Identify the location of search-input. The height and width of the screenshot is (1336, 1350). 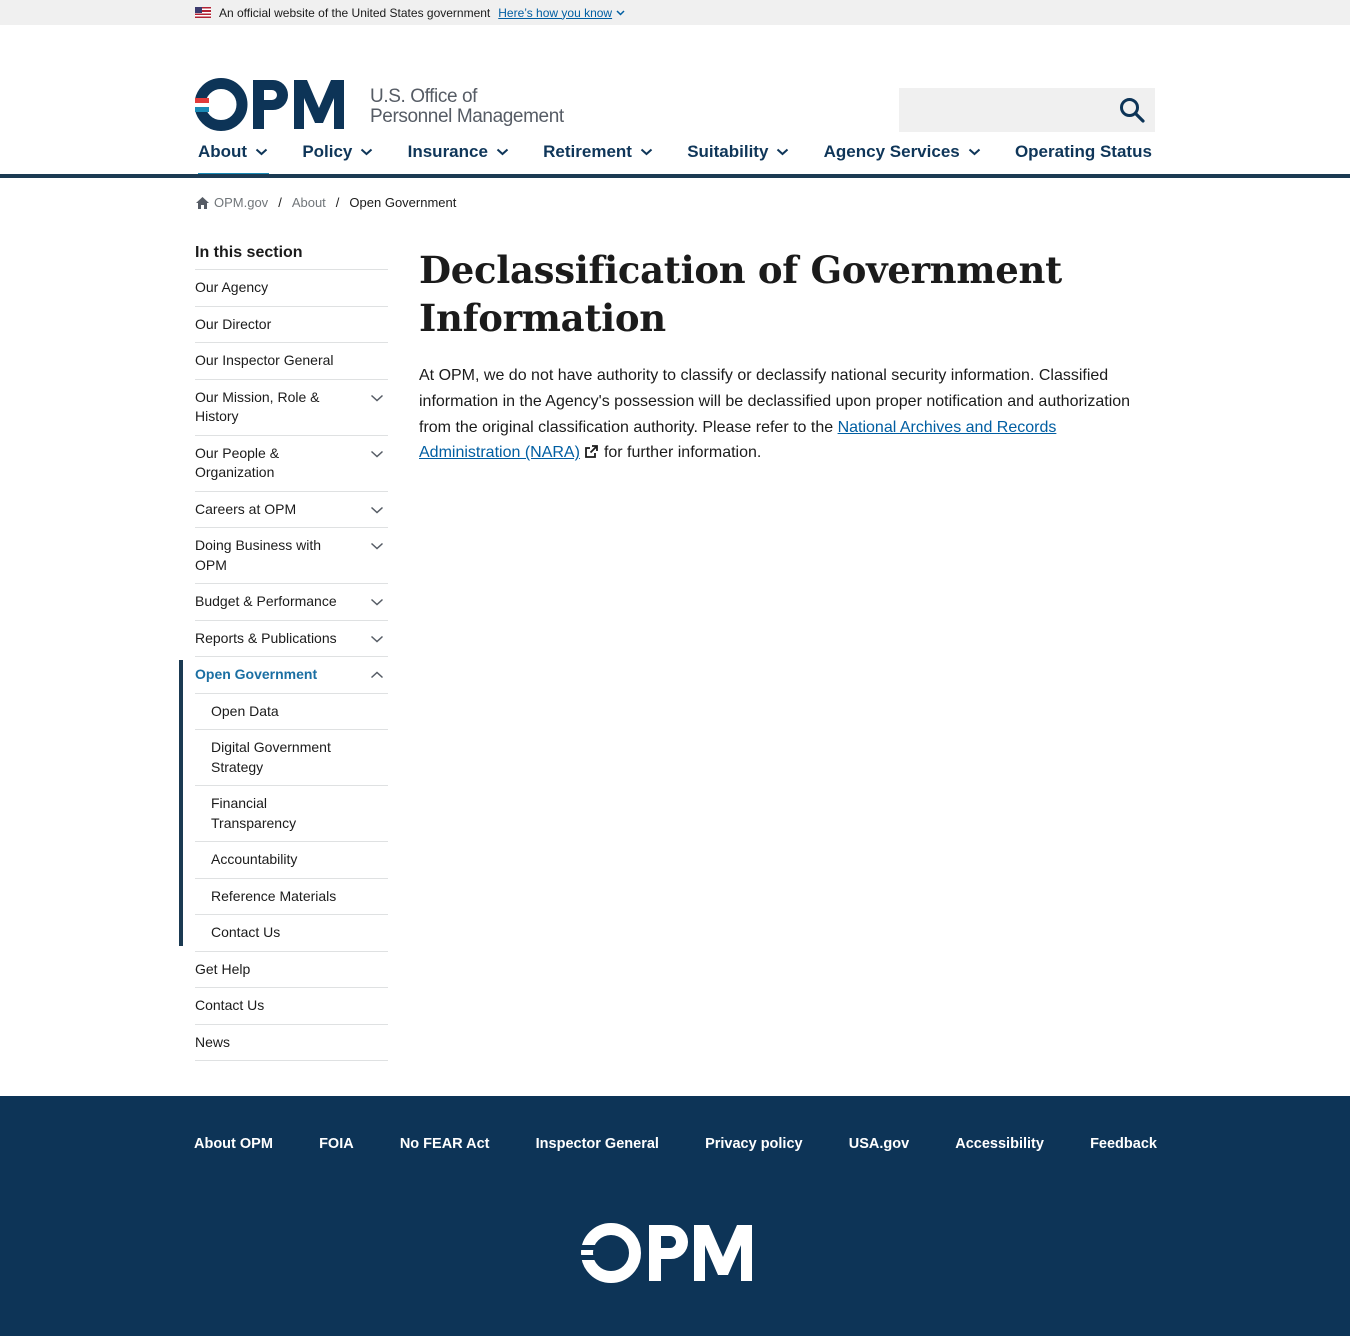
(999, 110).